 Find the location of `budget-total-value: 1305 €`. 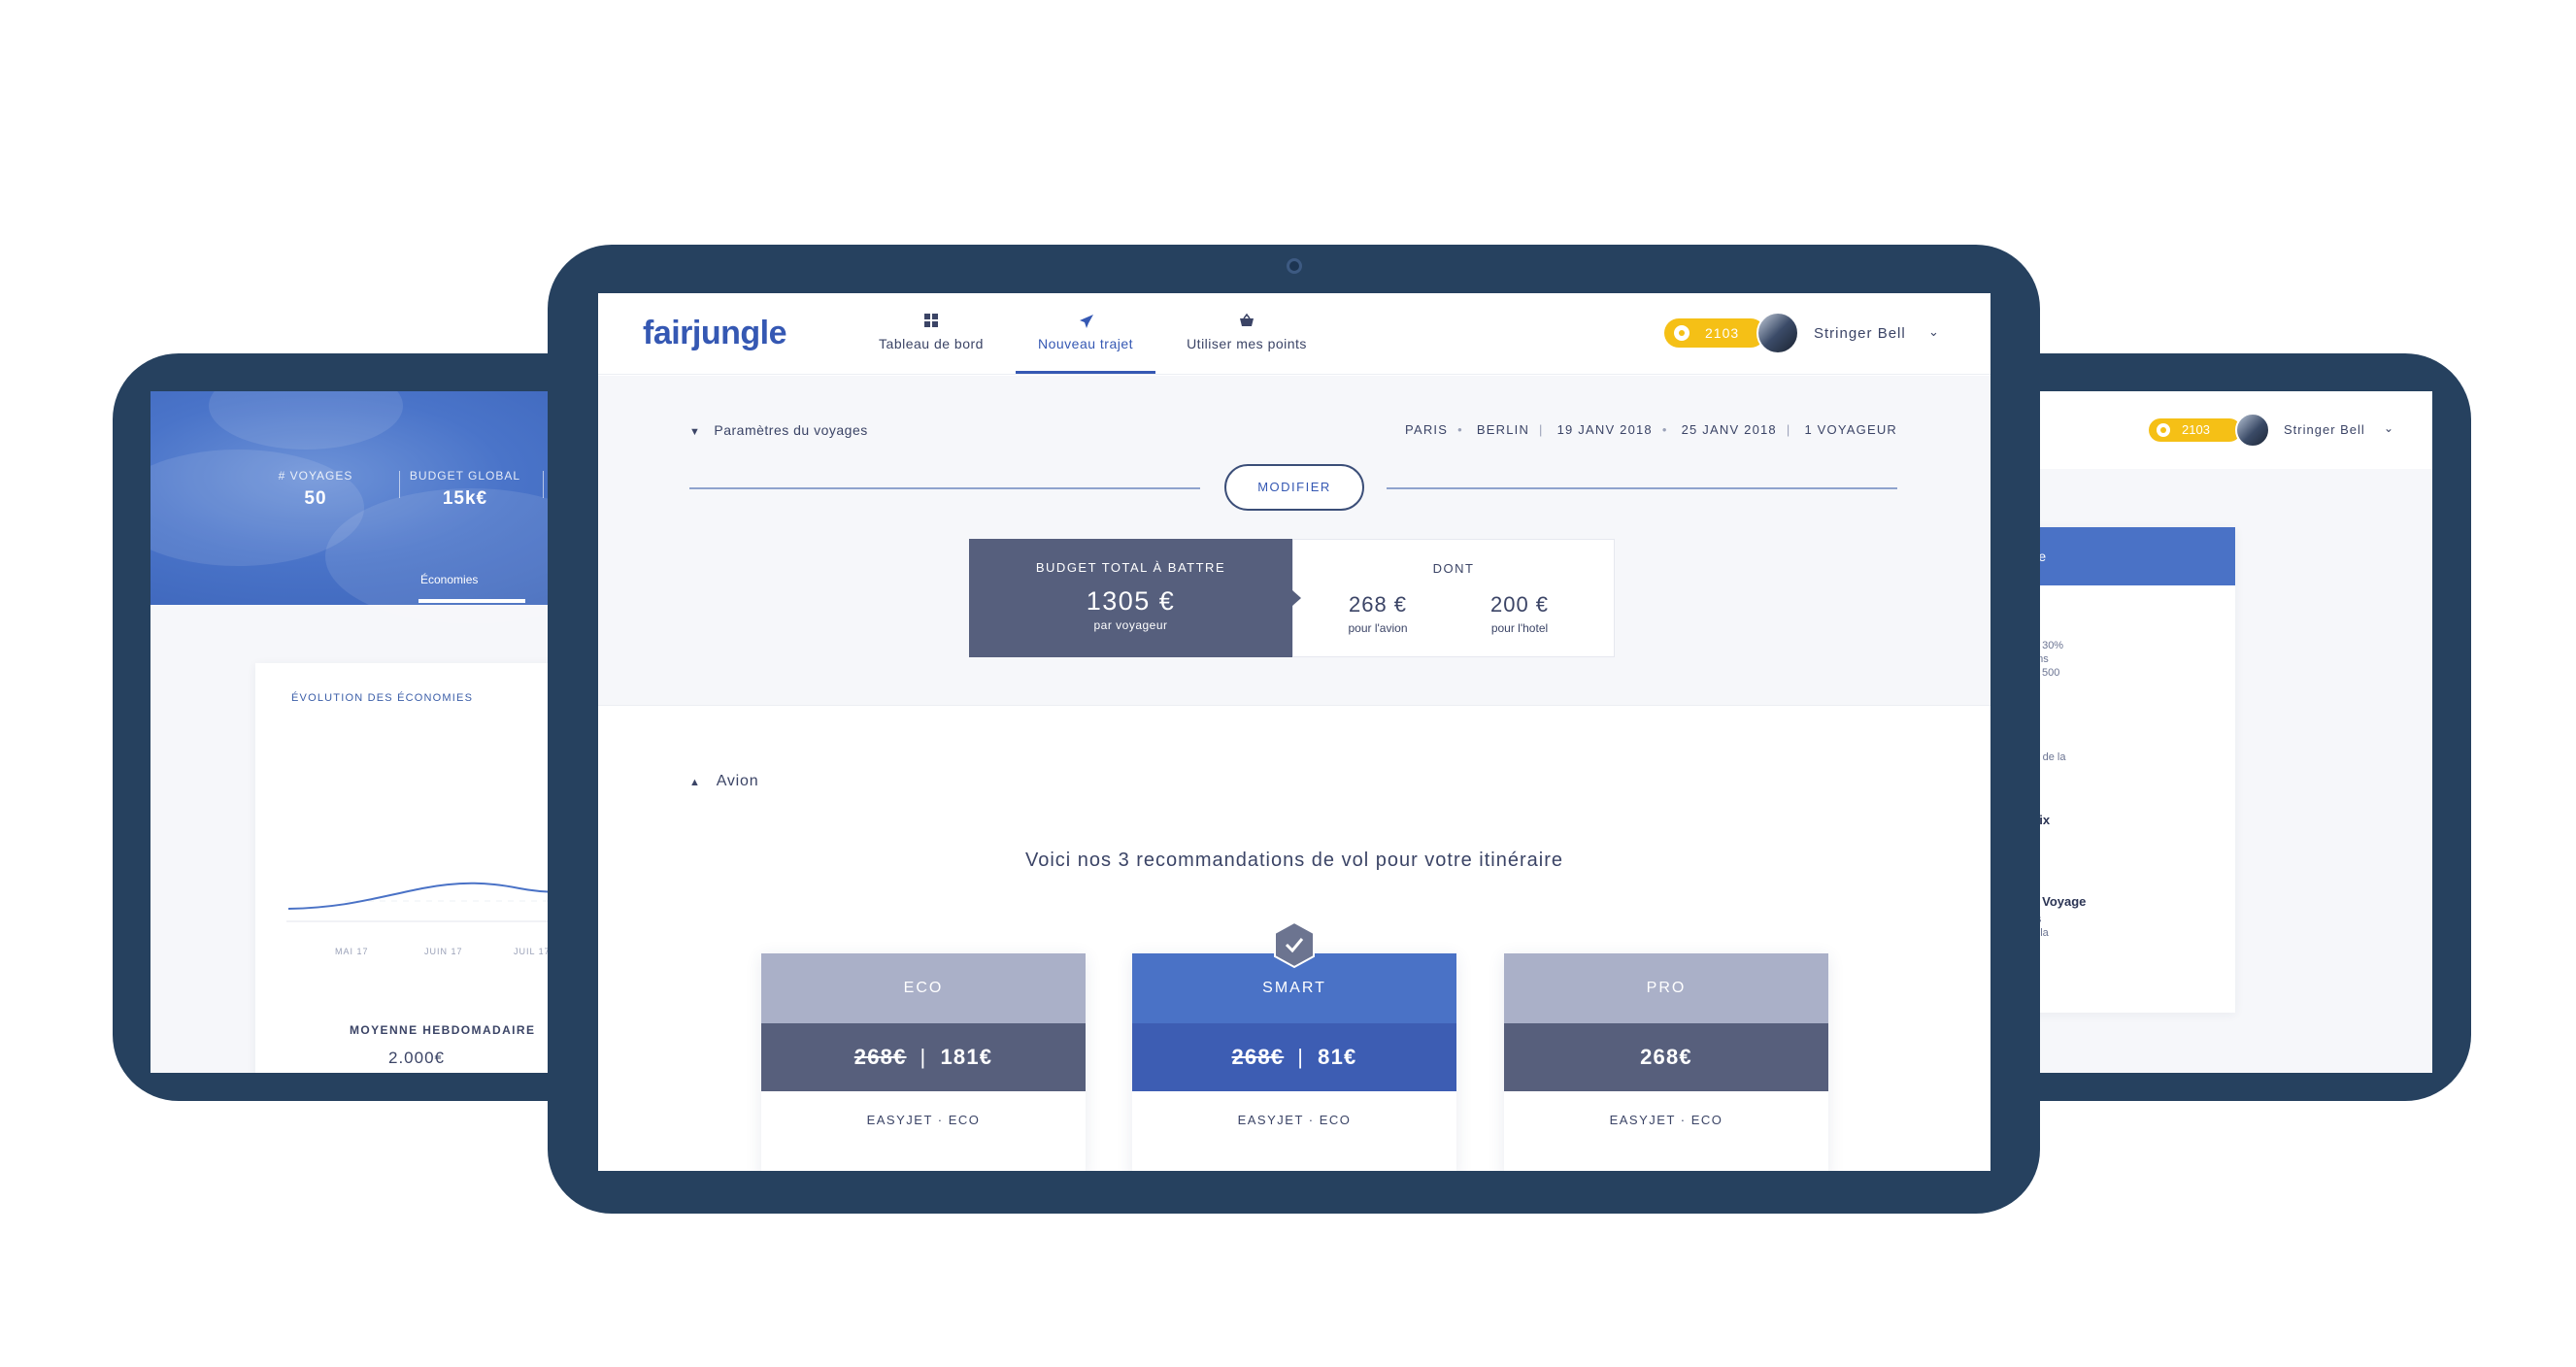

budget-total-value: 1305 € is located at coordinates (1131, 601).